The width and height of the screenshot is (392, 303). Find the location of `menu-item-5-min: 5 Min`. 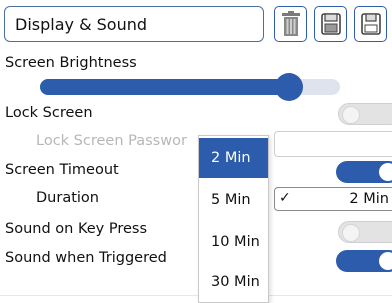

menu-item-5-min: 5 Min is located at coordinates (233, 200).